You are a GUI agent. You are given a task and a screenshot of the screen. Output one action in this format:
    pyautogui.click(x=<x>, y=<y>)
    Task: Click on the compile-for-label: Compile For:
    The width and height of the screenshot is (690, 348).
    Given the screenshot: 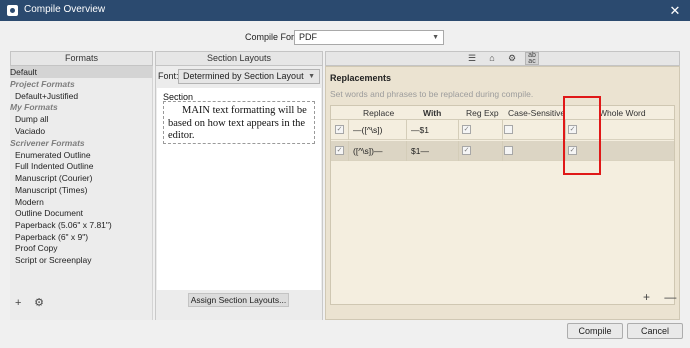 What is the action you would take?
    pyautogui.click(x=271, y=37)
    